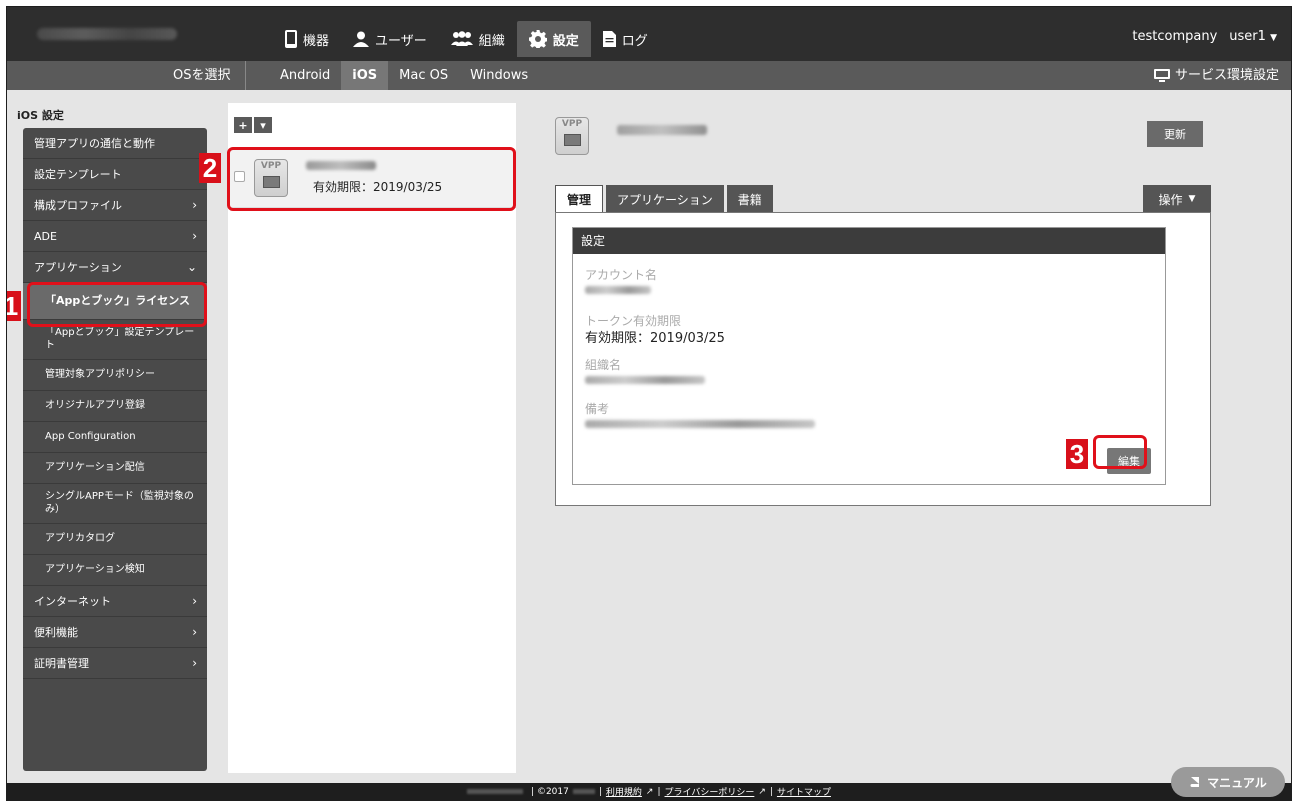 Image resolution: width=1298 pixels, height=807 pixels. What do you see at coordinates (634, 41) in the screenshot?
I see `nav-log-label: ログ` at bounding box center [634, 41].